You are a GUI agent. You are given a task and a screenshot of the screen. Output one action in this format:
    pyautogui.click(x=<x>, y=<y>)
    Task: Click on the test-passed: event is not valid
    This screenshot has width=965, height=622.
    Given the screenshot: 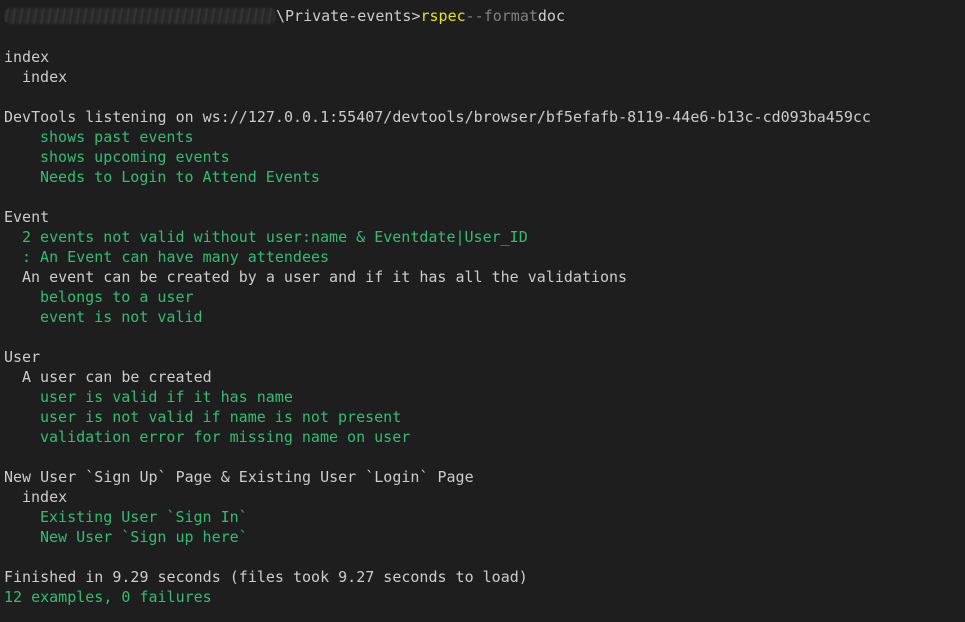 What is the action you would take?
    pyautogui.click(x=121, y=317)
    